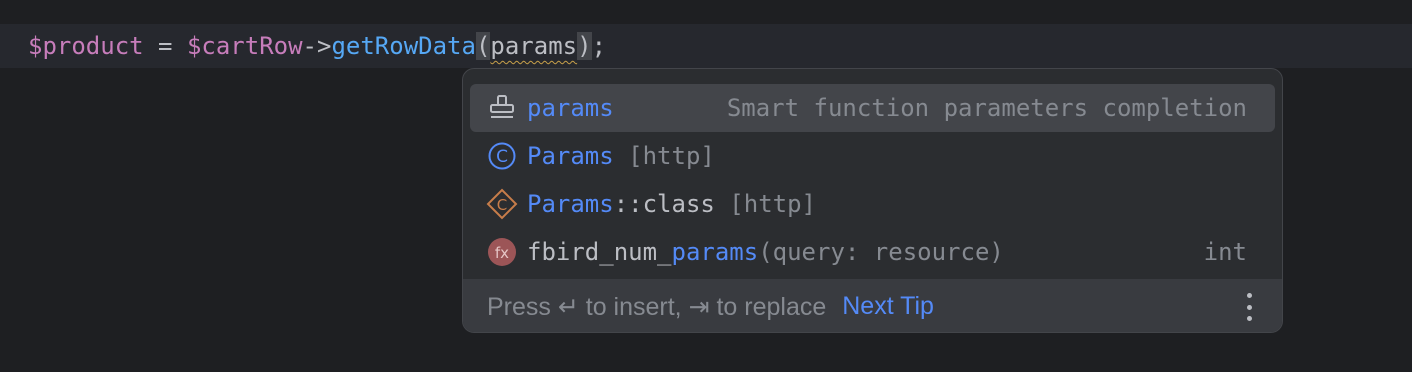 Image resolution: width=1412 pixels, height=372 pixels. What do you see at coordinates (570, 156) in the screenshot?
I see `completion-item-name: Params` at bounding box center [570, 156].